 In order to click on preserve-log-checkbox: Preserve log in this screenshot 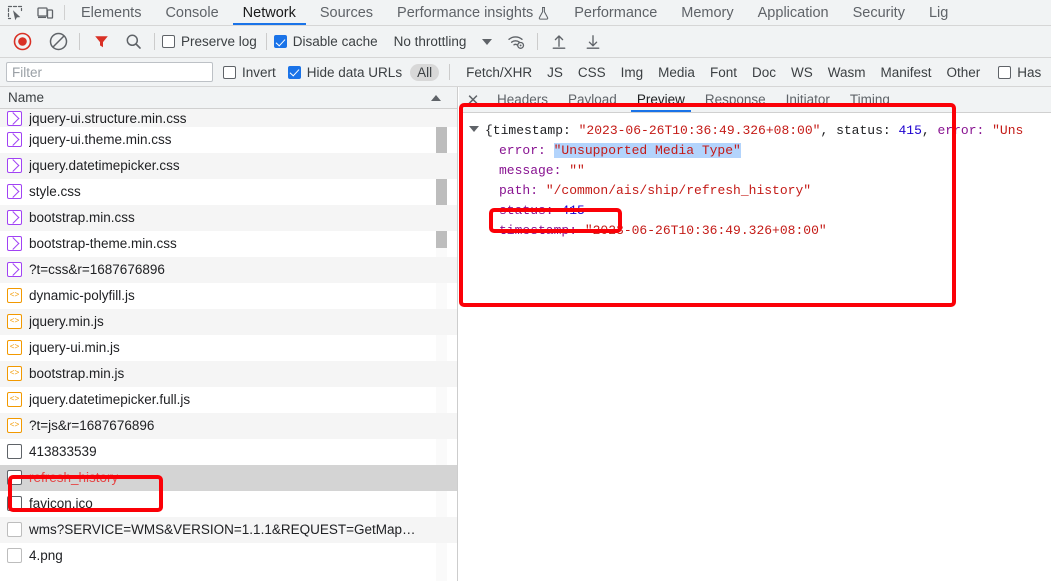, I will do `click(209, 41)`.